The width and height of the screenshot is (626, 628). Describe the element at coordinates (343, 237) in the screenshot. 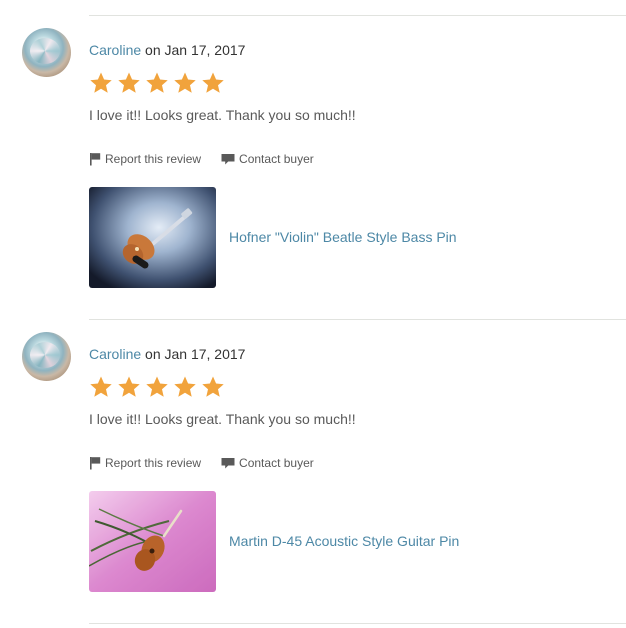

I see `listing-title-link: Hofner "Violin" Beatle Style Bass Pin` at that location.